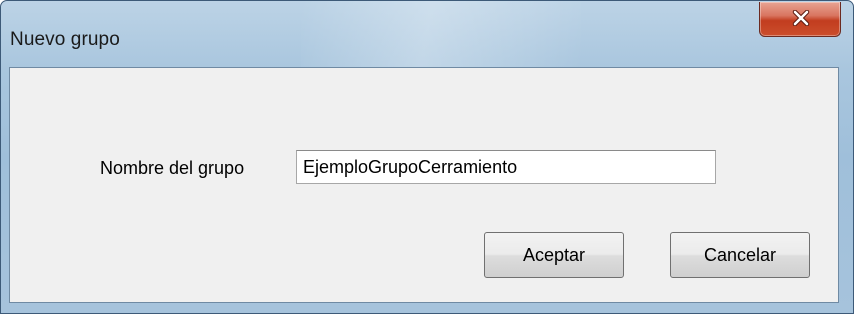 The image size is (854, 314). Describe the element at coordinates (172, 168) in the screenshot. I see `group-name-label: Nombre del grupo` at that location.